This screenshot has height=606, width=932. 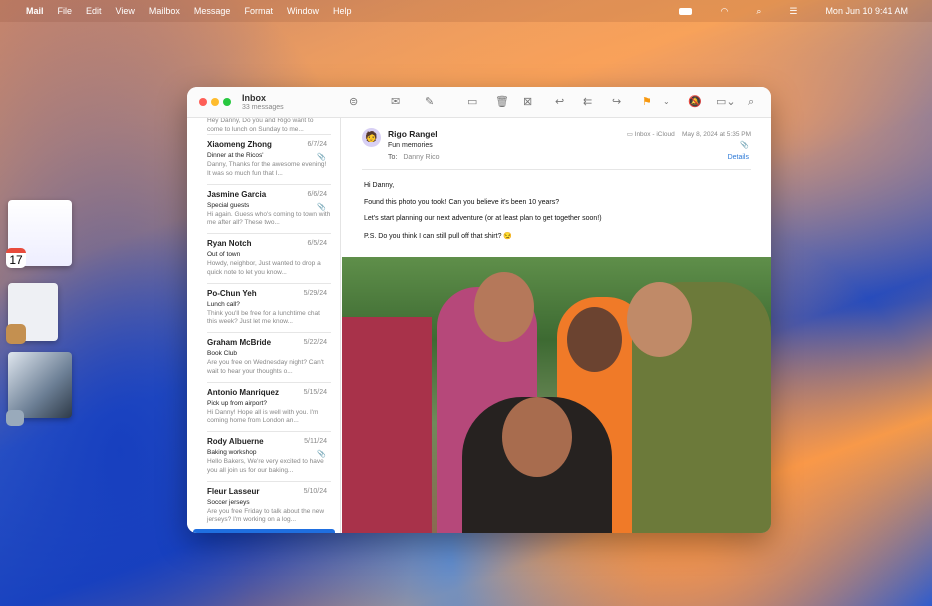 What do you see at coordinates (686, 11) in the screenshot?
I see `battery-icon` at bounding box center [686, 11].